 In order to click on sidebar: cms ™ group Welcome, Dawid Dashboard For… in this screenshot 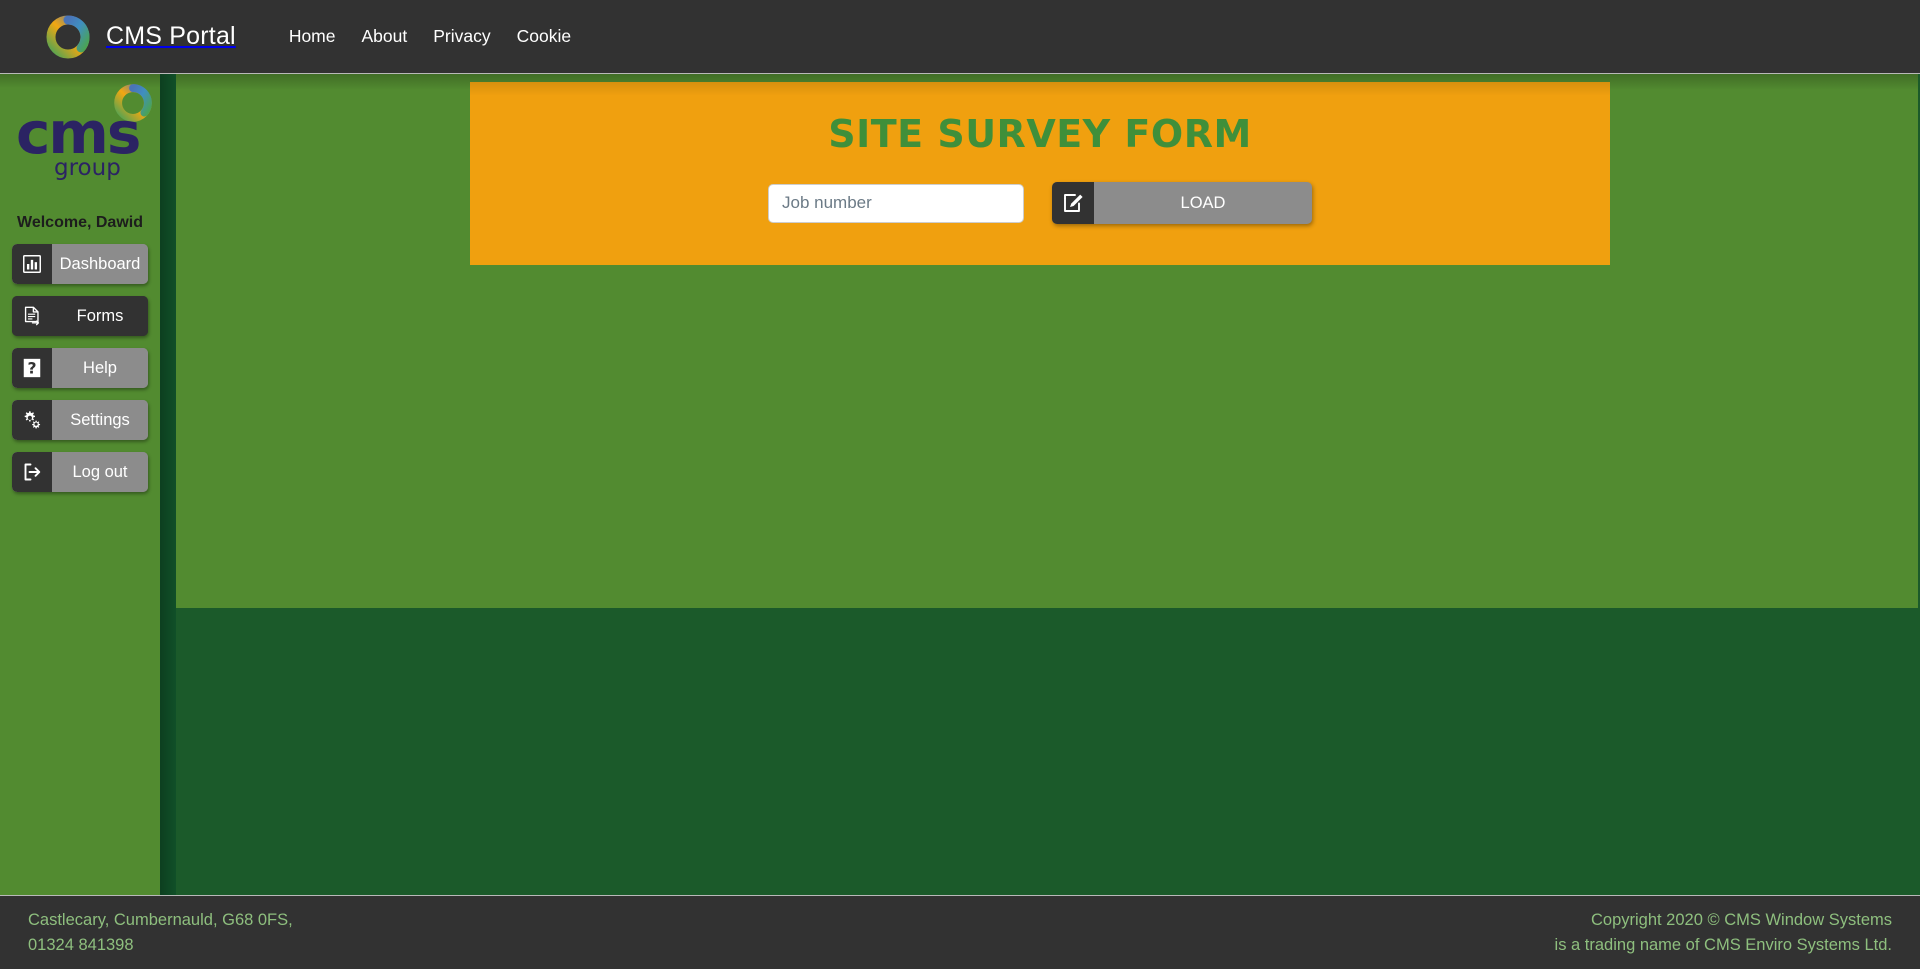, I will do `click(80, 484)`.